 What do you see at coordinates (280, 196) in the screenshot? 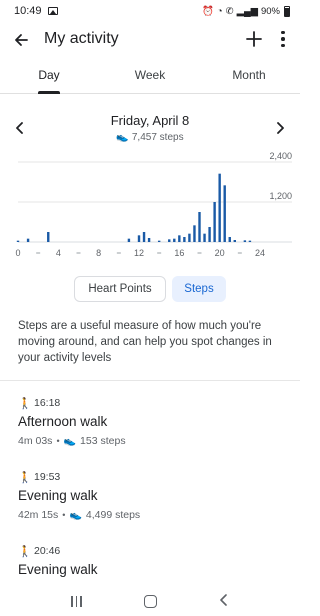
I see `y-tick-label: 1,200` at bounding box center [280, 196].